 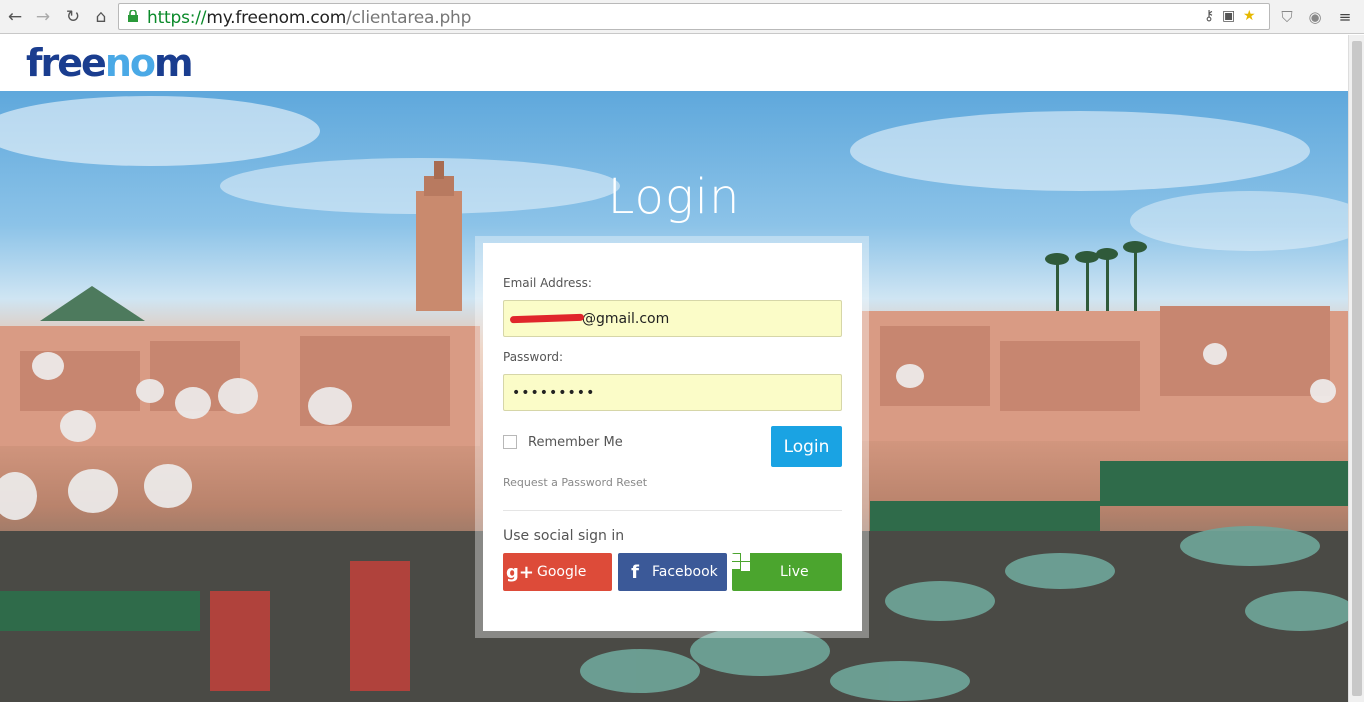 I want to click on key-icon: ⚷, so click(x=1209, y=16).